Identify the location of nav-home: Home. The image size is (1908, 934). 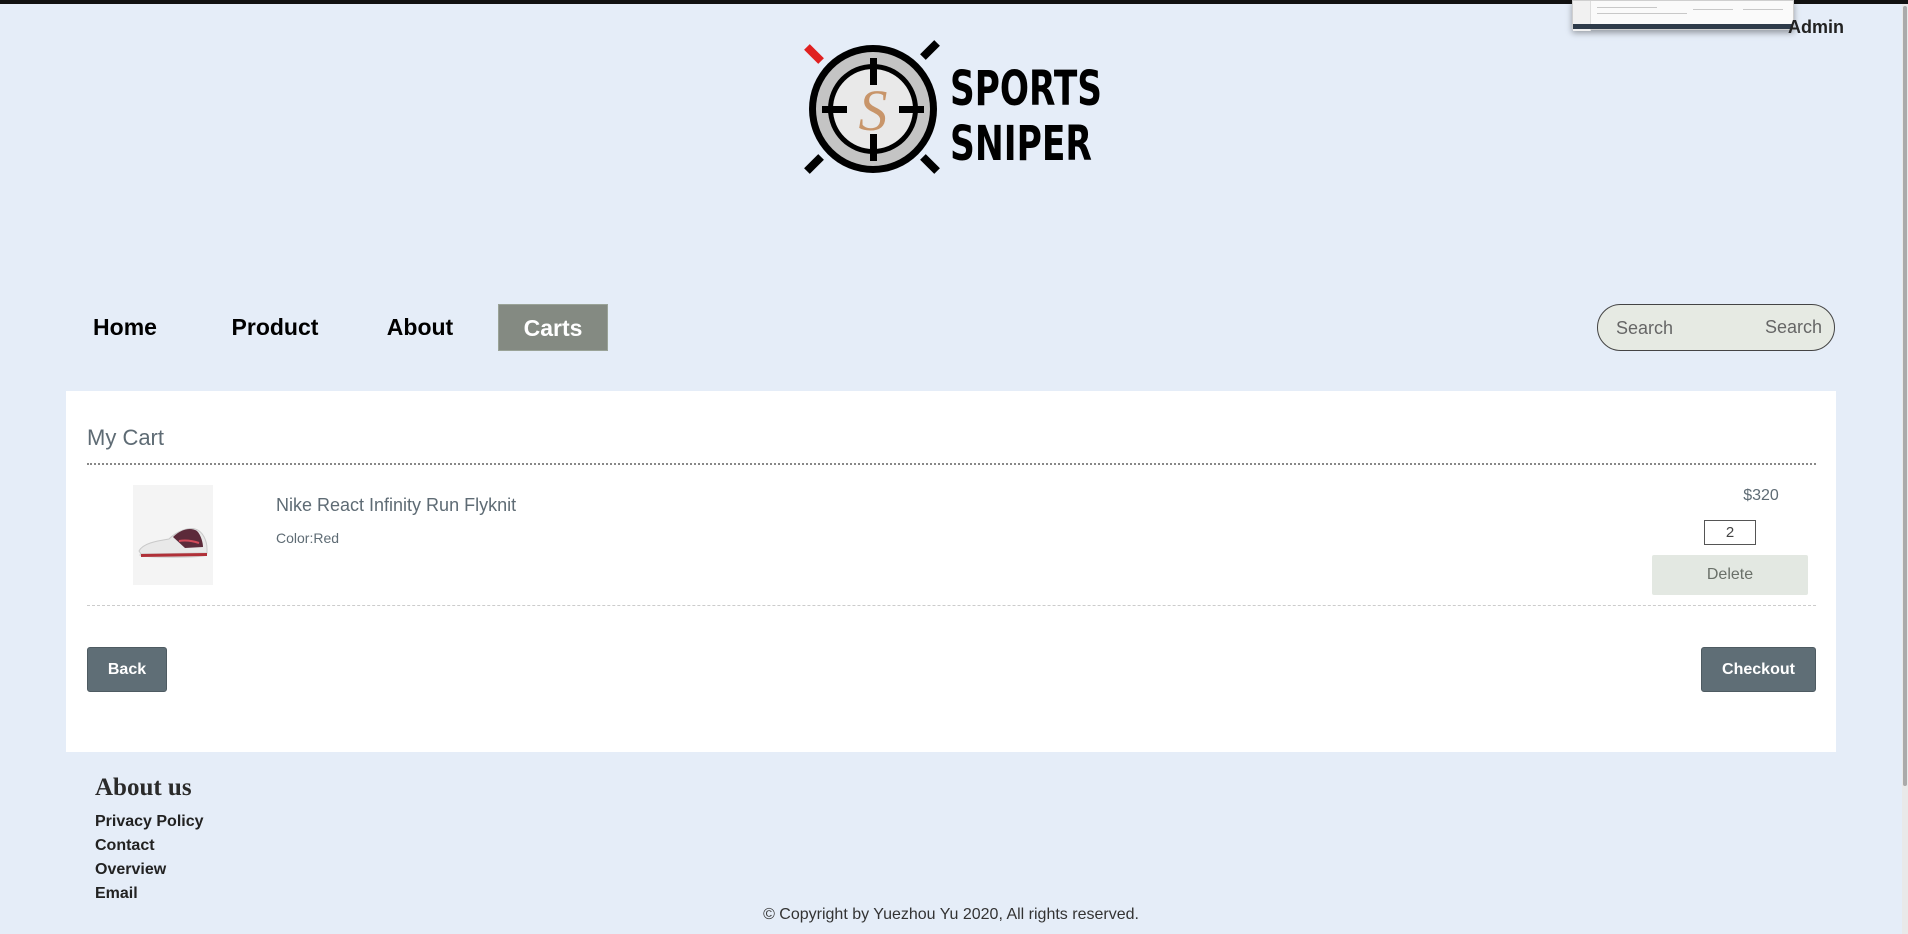
(125, 327).